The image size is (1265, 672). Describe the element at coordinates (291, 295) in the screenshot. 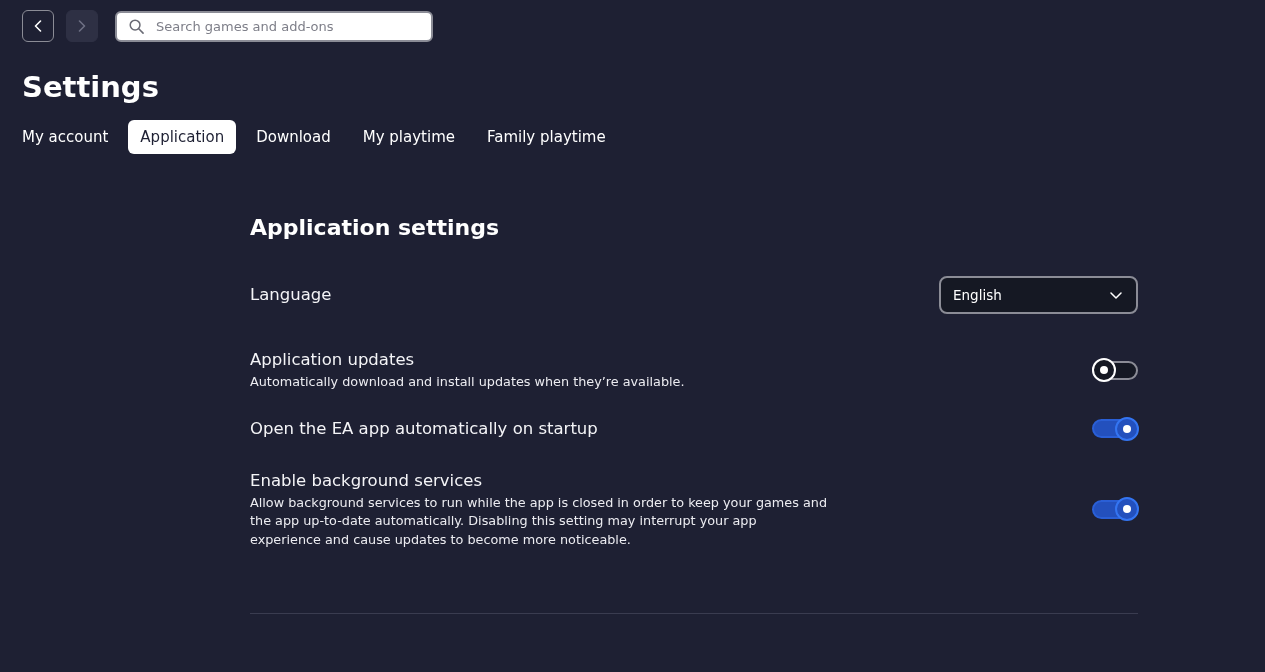

I see `setting-label: Language` at that location.